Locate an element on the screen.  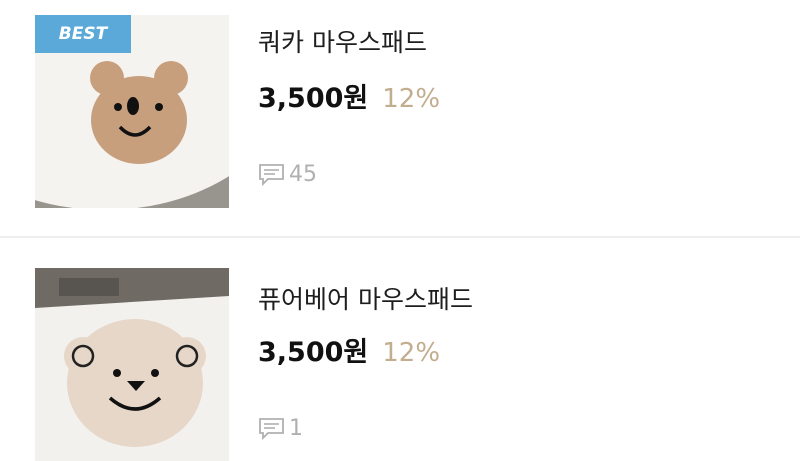
pure-bear-mousepad-photo is located at coordinates (132, 364).